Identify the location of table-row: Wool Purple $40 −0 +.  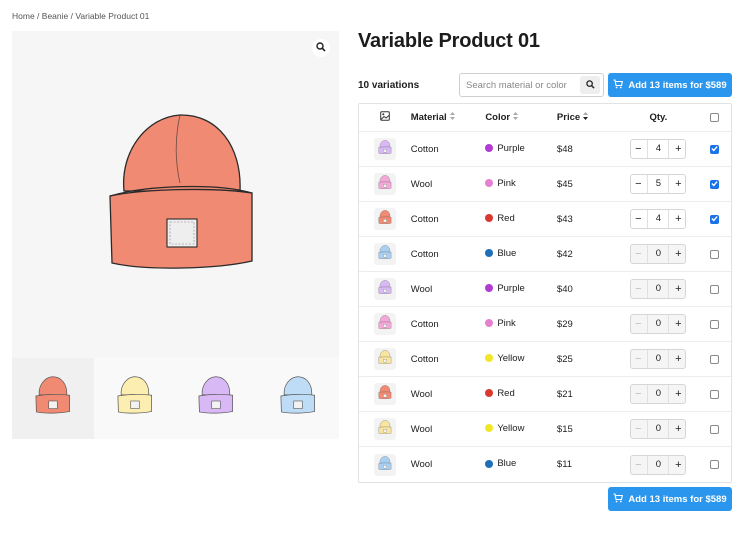
(545, 289).